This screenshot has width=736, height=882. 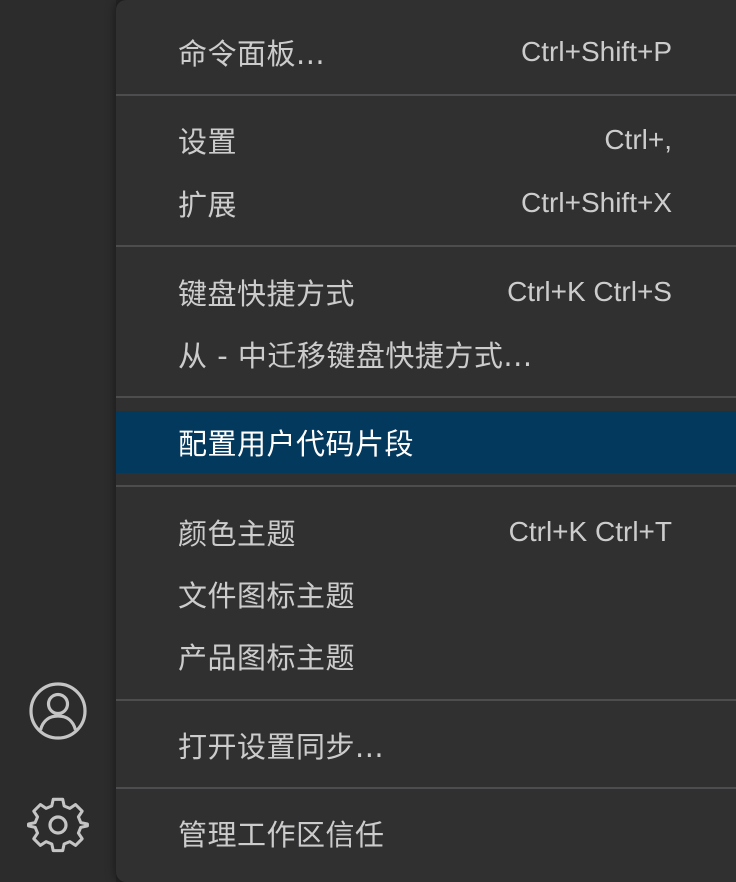 What do you see at coordinates (638, 139) in the screenshot?
I see `menu-item-shortcut: Ctrl+,` at bounding box center [638, 139].